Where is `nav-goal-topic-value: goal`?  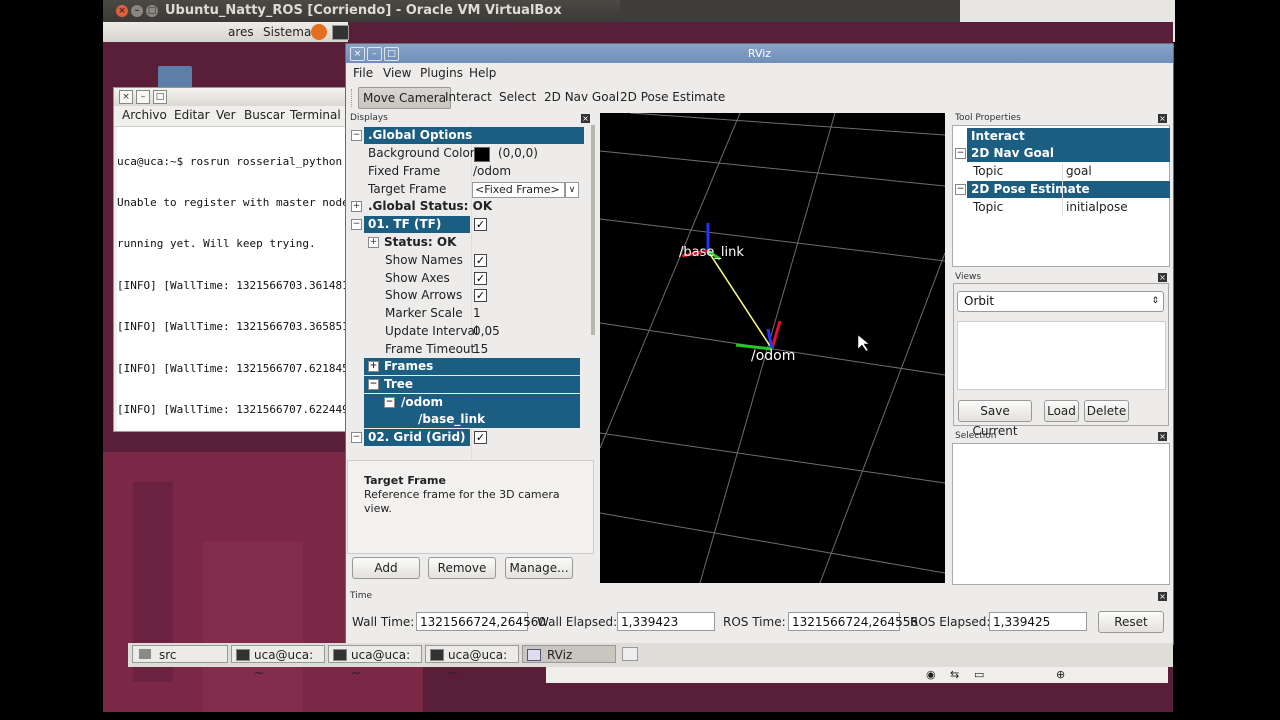
nav-goal-topic-value: goal is located at coordinates (1079, 171).